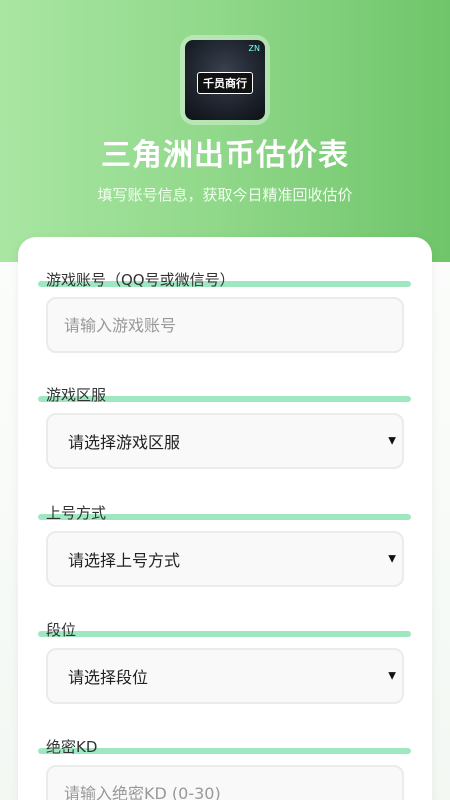 The image size is (450, 800). What do you see at coordinates (61, 630) in the screenshot?
I see `rank-label: 段位` at bounding box center [61, 630].